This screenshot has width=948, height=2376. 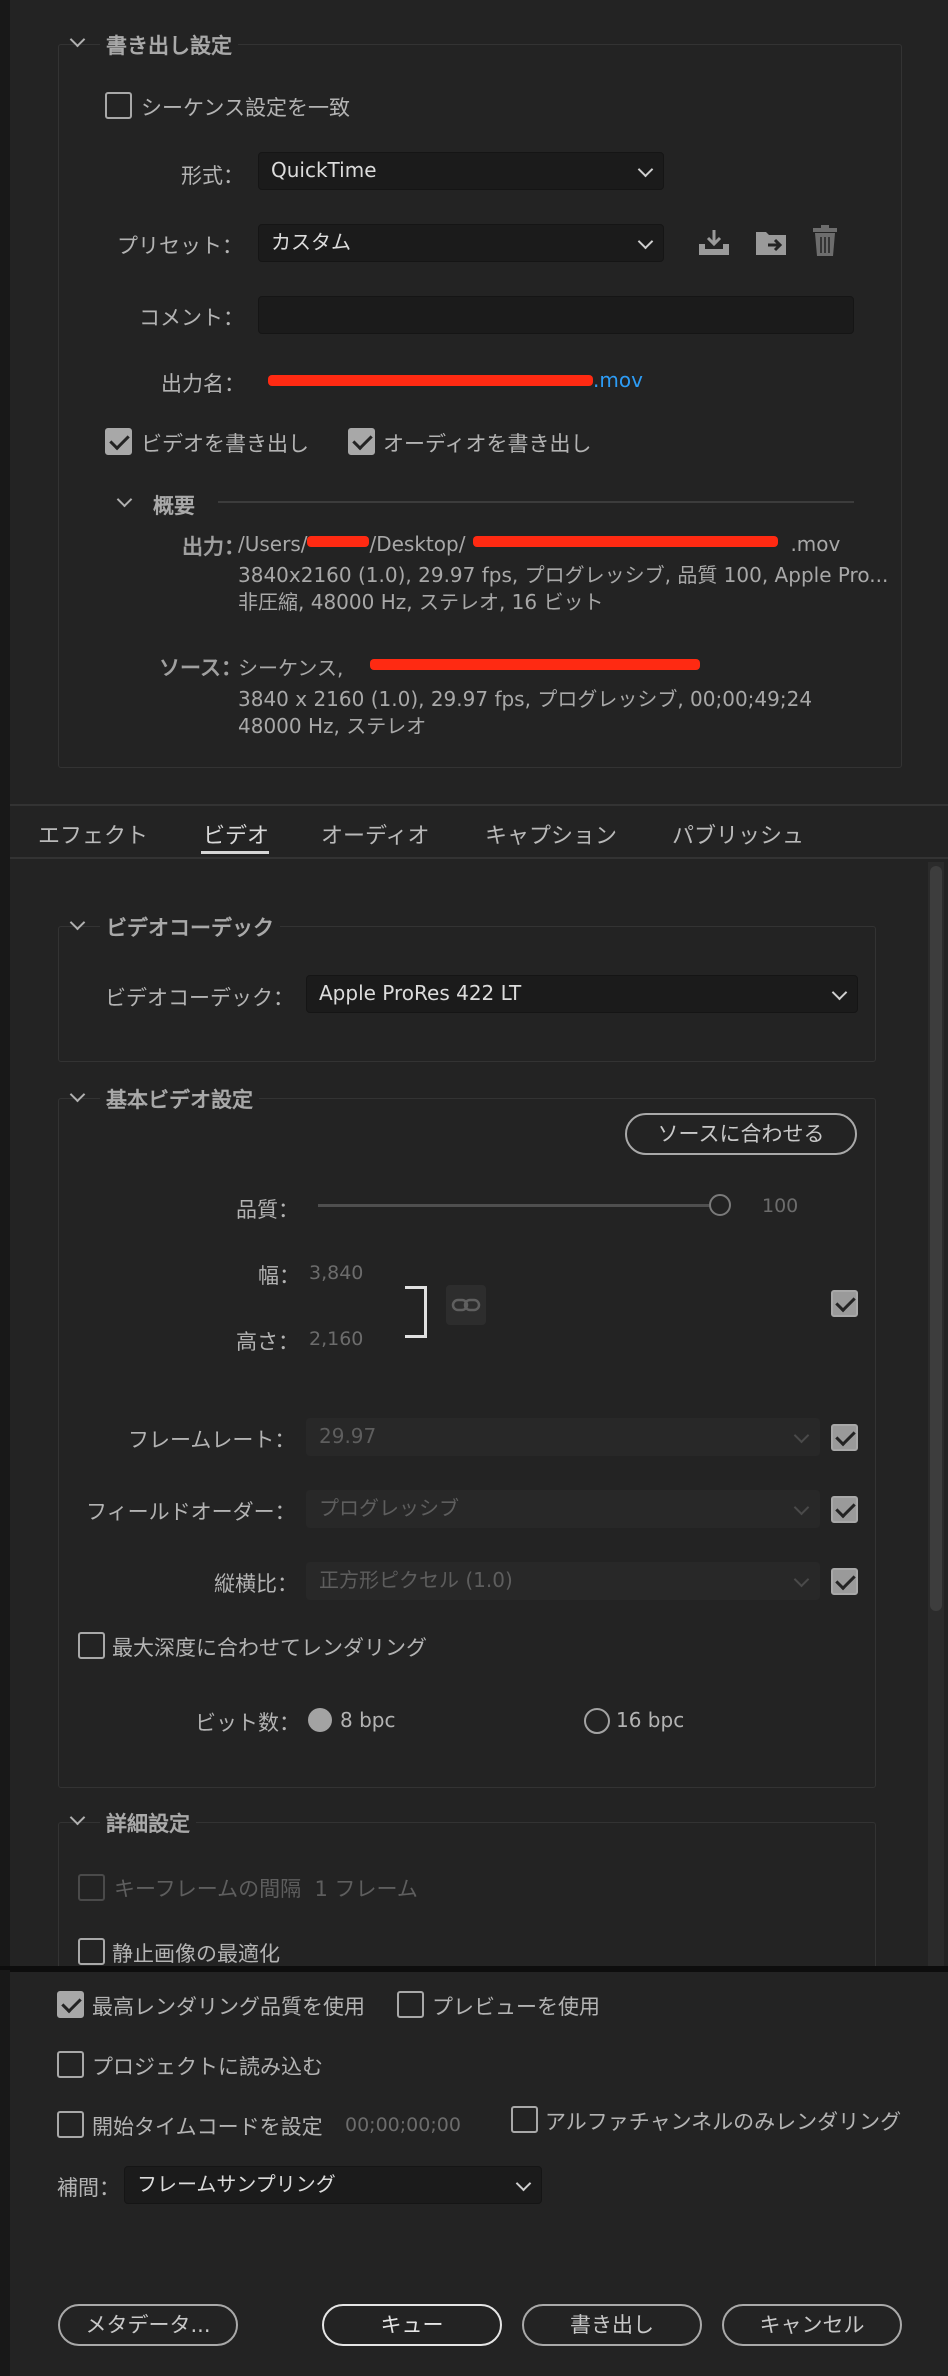 What do you see at coordinates (421, 602) in the screenshot?
I see `output-summary-line3: 非圧縮, 48000 Hz, ステレオ, 16 ビット` at bounding box center [421, 602].